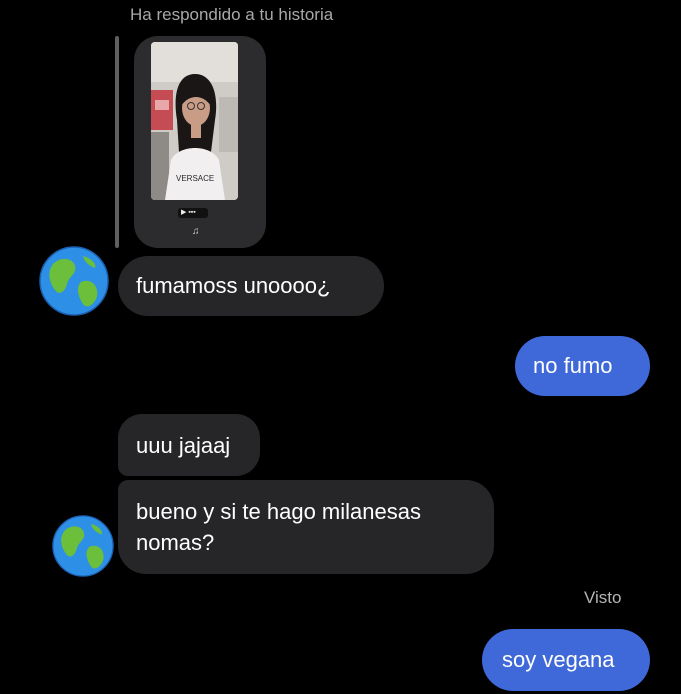  What do you see at coordinates (582, 366) in the screenshot?
I see `message-bubble-outgoing: no fumo` at bounding box center [582, 366].